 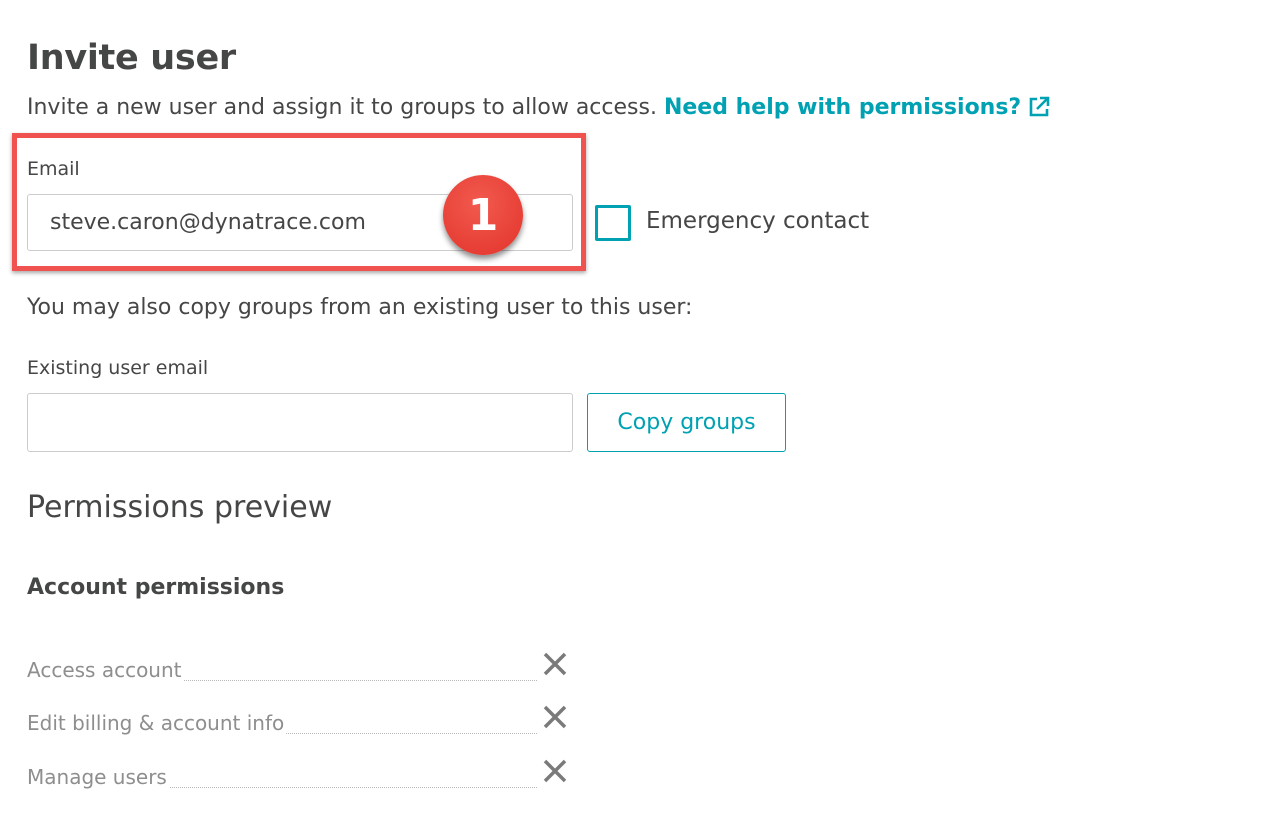 I want to click on permission-label: Manage users, so click(x=98, y=777).